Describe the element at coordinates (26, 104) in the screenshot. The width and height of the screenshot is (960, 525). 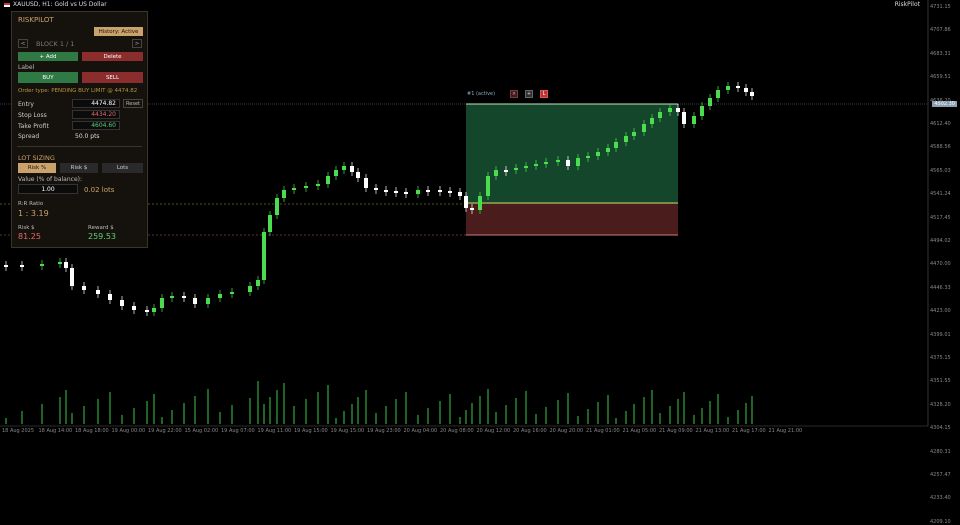
I see `entry-label: Entry` at that location.